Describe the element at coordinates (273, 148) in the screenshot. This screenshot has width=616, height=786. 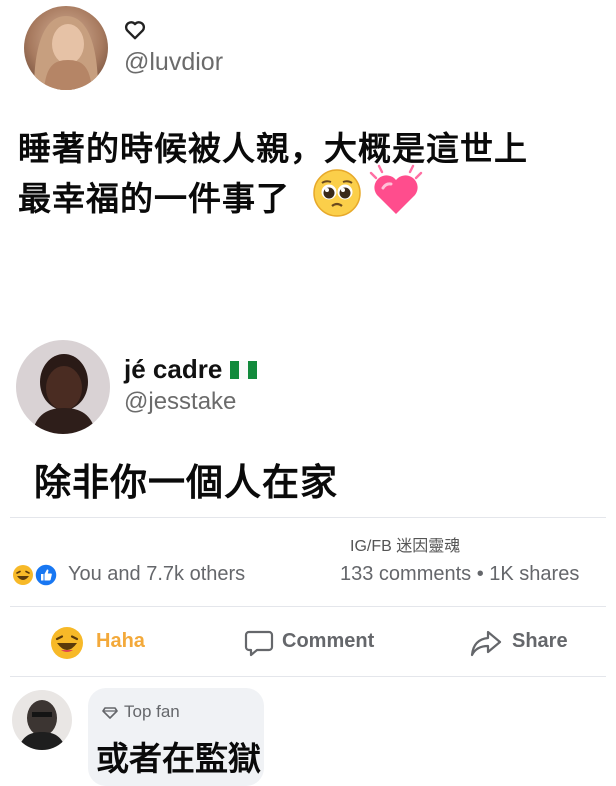
I see `post1-text-line1: 睡著的時候被人親，大概是這世上` at that location.